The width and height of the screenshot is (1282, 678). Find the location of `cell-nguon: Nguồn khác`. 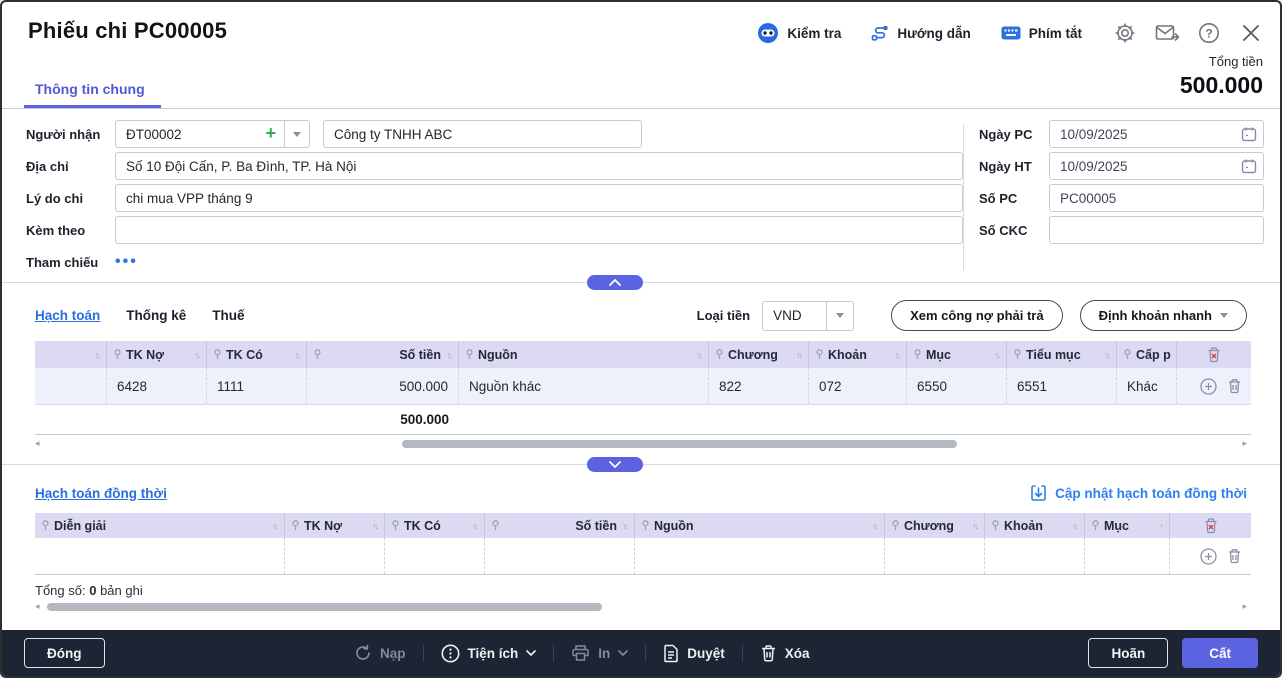

cell-nguon: Nguồn khác is located at coordinates (584, 386).